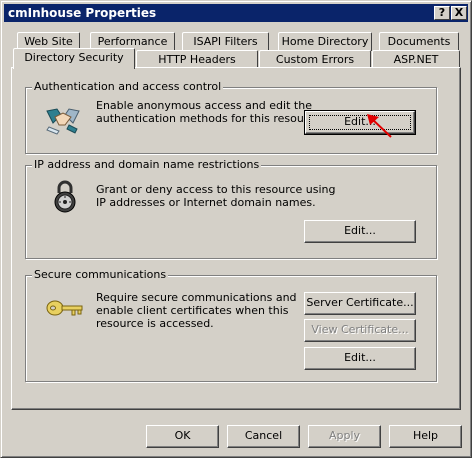 This screenshot has width=472, height=458. Describe the element at coordinates (204, 105) in the screenshot. I see `auth-description-line1: Enable anonymous access and edit the` at that location.